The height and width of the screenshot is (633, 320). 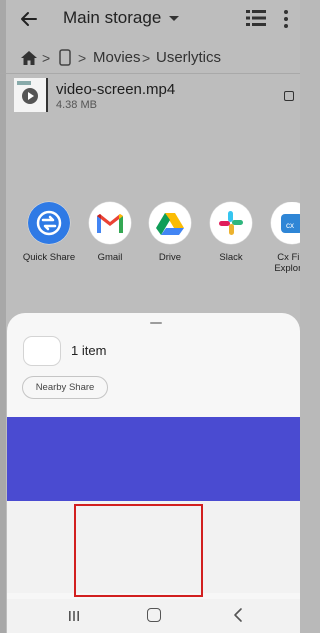 What do you see at coordinates (156, 323) in the screenshot?
I see `drag-handle` at bounding box center [156, 323].